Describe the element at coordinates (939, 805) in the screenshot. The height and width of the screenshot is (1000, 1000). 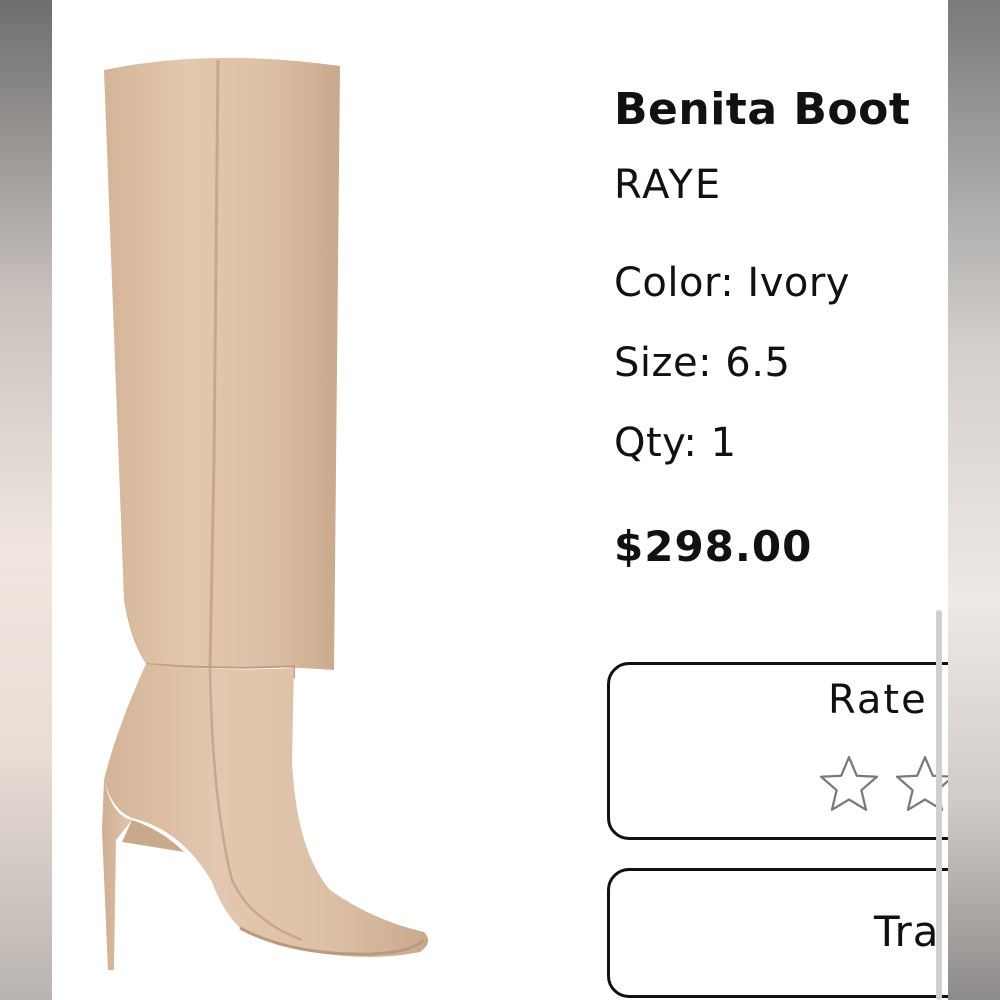
I see `scrollbar` at that location.